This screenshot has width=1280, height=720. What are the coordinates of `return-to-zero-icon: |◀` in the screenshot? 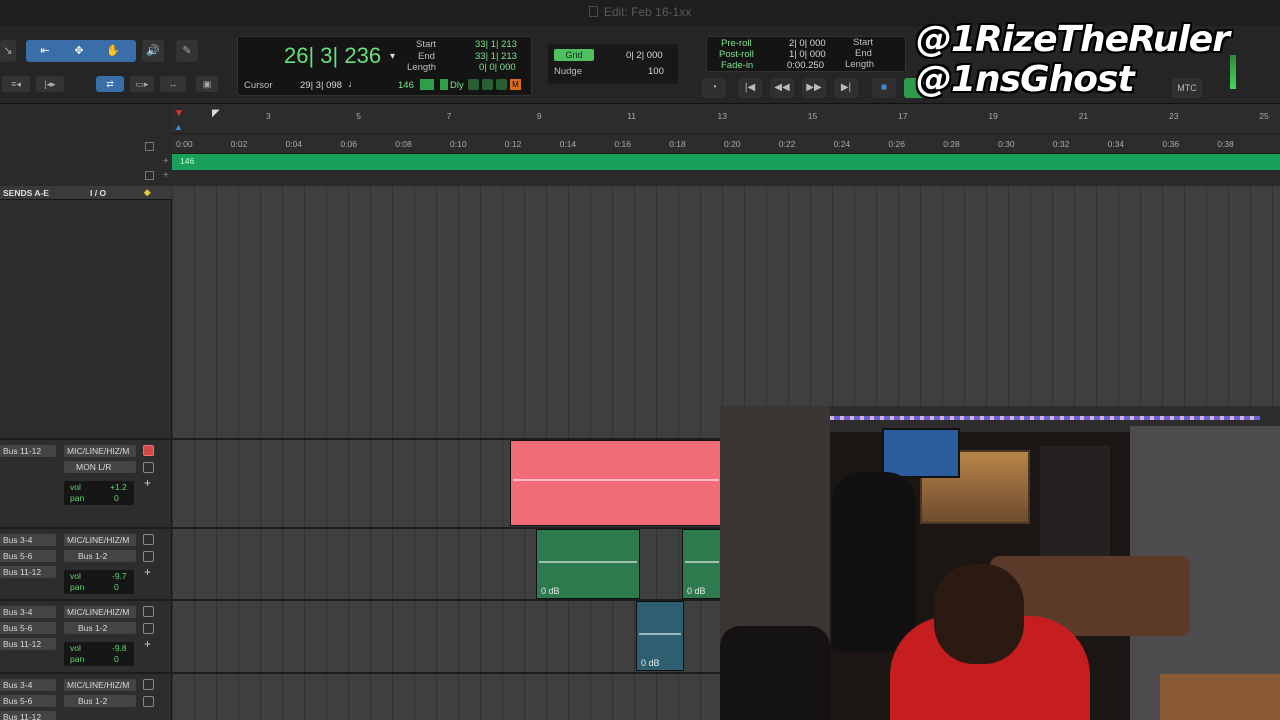 It's located at (750, 88).